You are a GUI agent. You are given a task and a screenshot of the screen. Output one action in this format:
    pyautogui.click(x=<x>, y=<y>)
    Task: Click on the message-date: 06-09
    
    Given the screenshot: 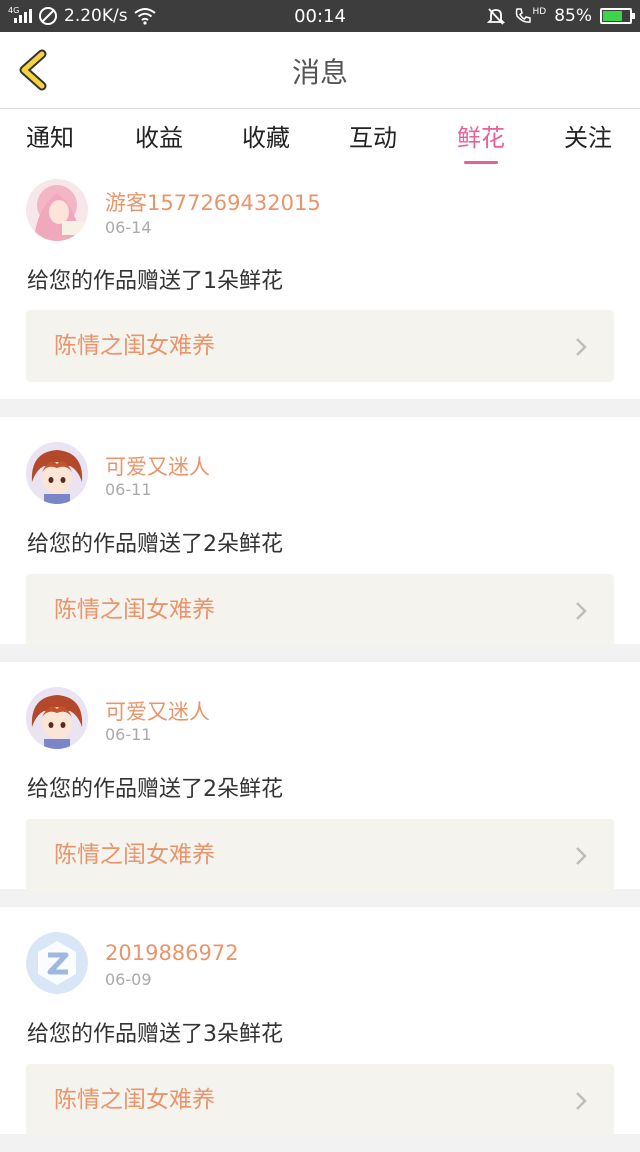 What is the action you would take?
    pyautogui.click(x=128, y=979)
    